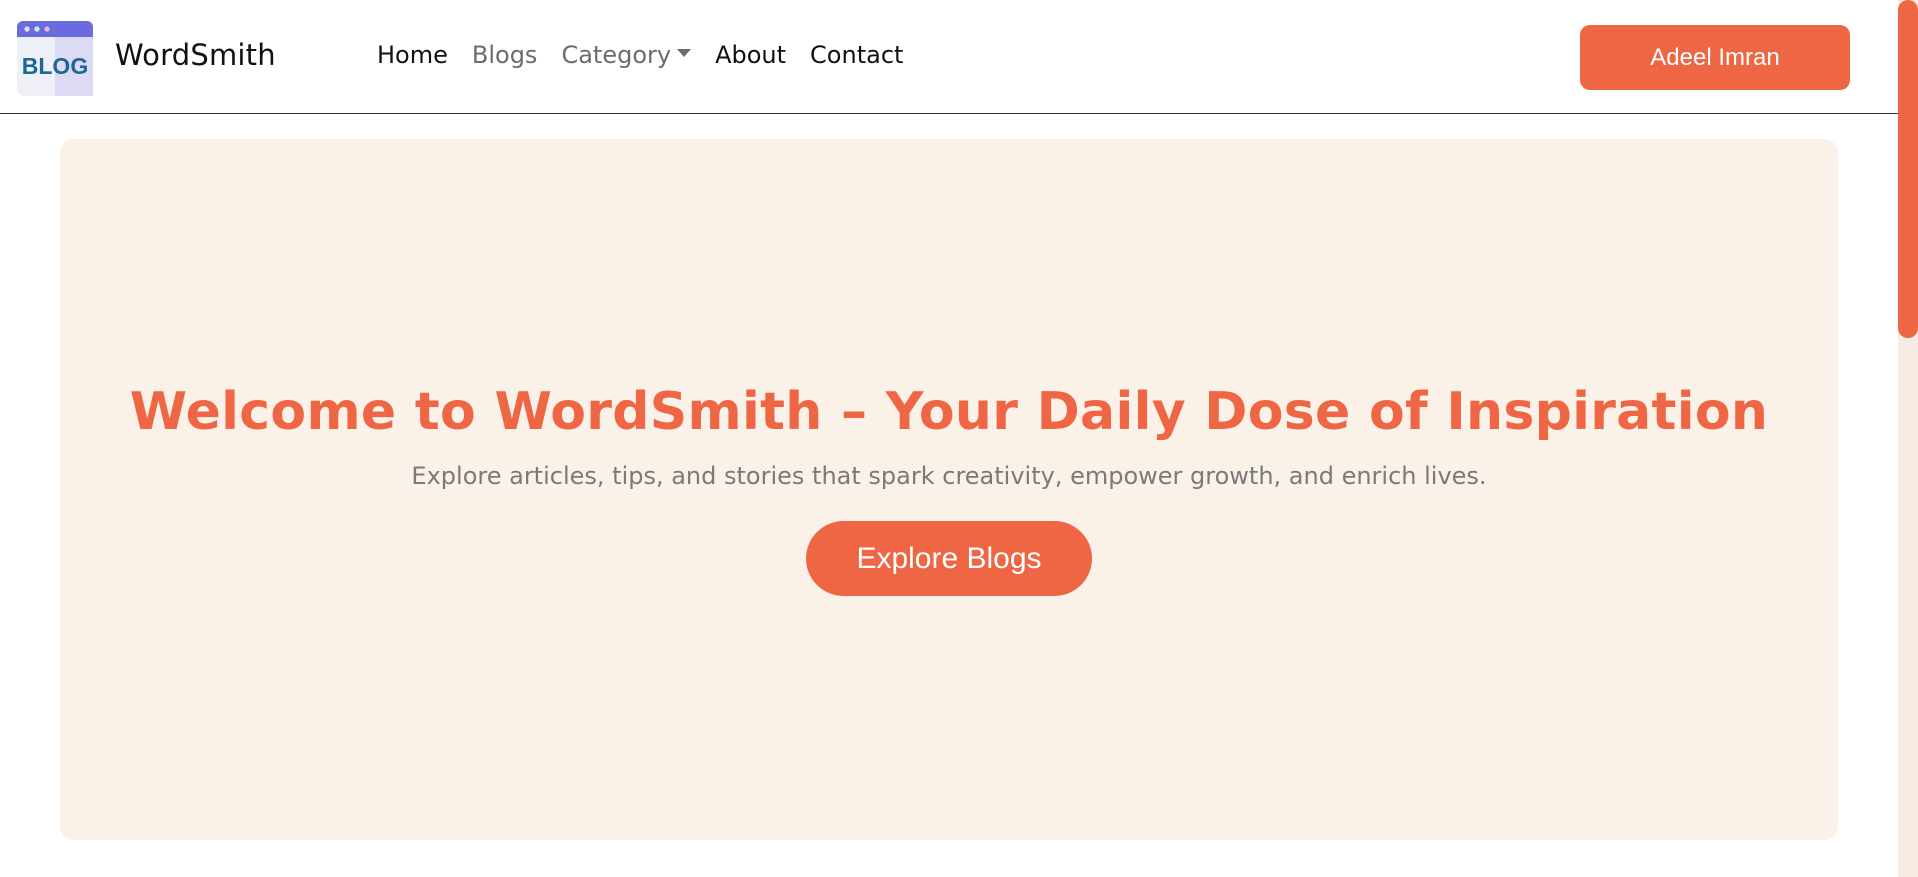 The image size is (1918, 877). Describe the element at coordinates (505, 55) in the screenshot. I see `nav-link-blogs: Blogs` at that location.